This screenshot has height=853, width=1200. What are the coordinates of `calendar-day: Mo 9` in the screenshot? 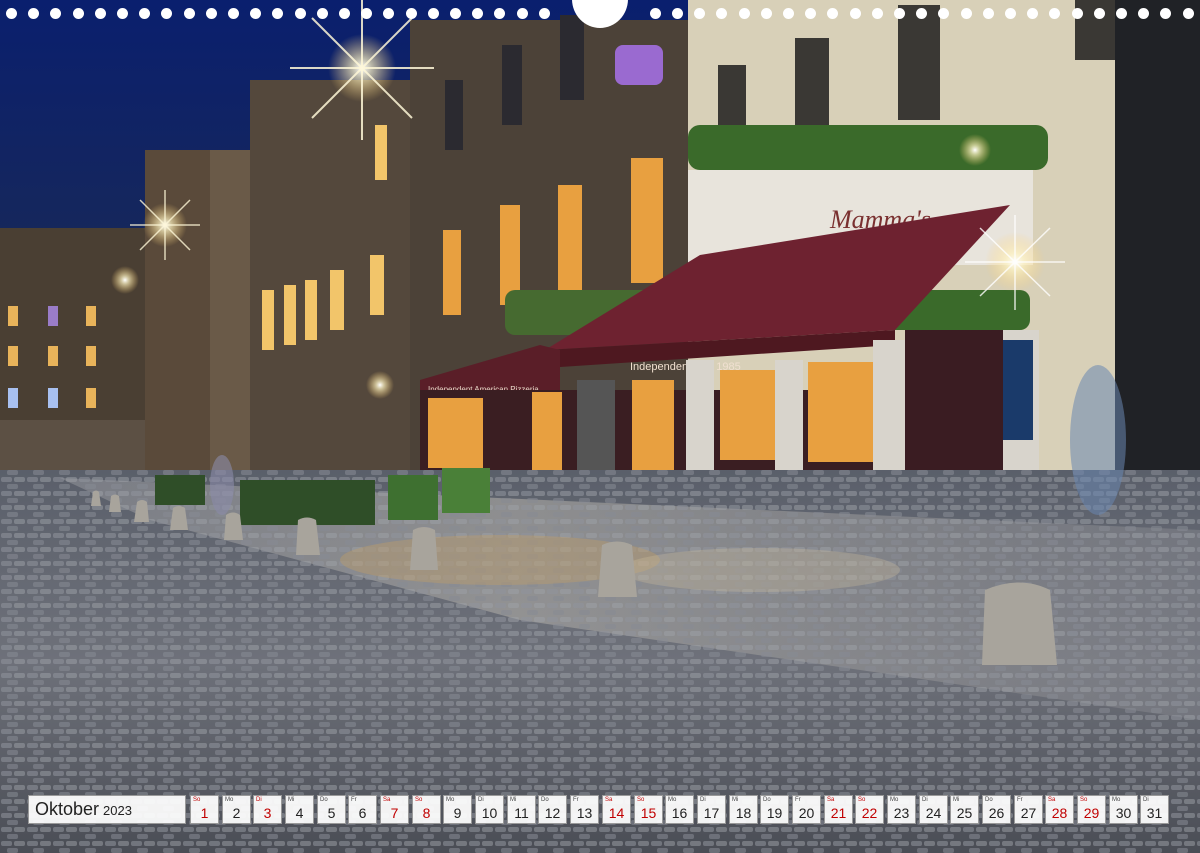 It's located at (457, 809).